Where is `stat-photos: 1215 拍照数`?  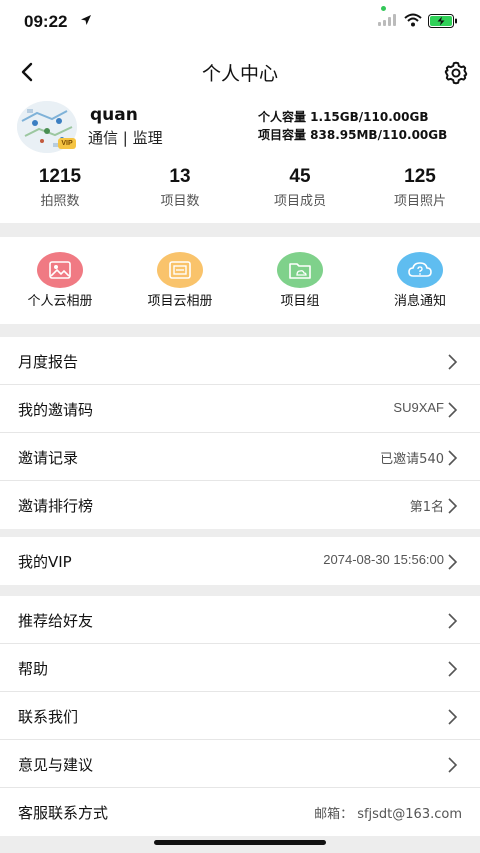 stat-photos: 1215 拍照数 is located at coordinates (60, 187).